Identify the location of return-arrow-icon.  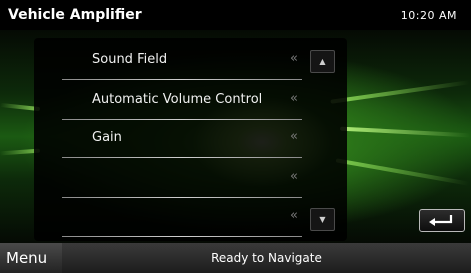
(441, 220).